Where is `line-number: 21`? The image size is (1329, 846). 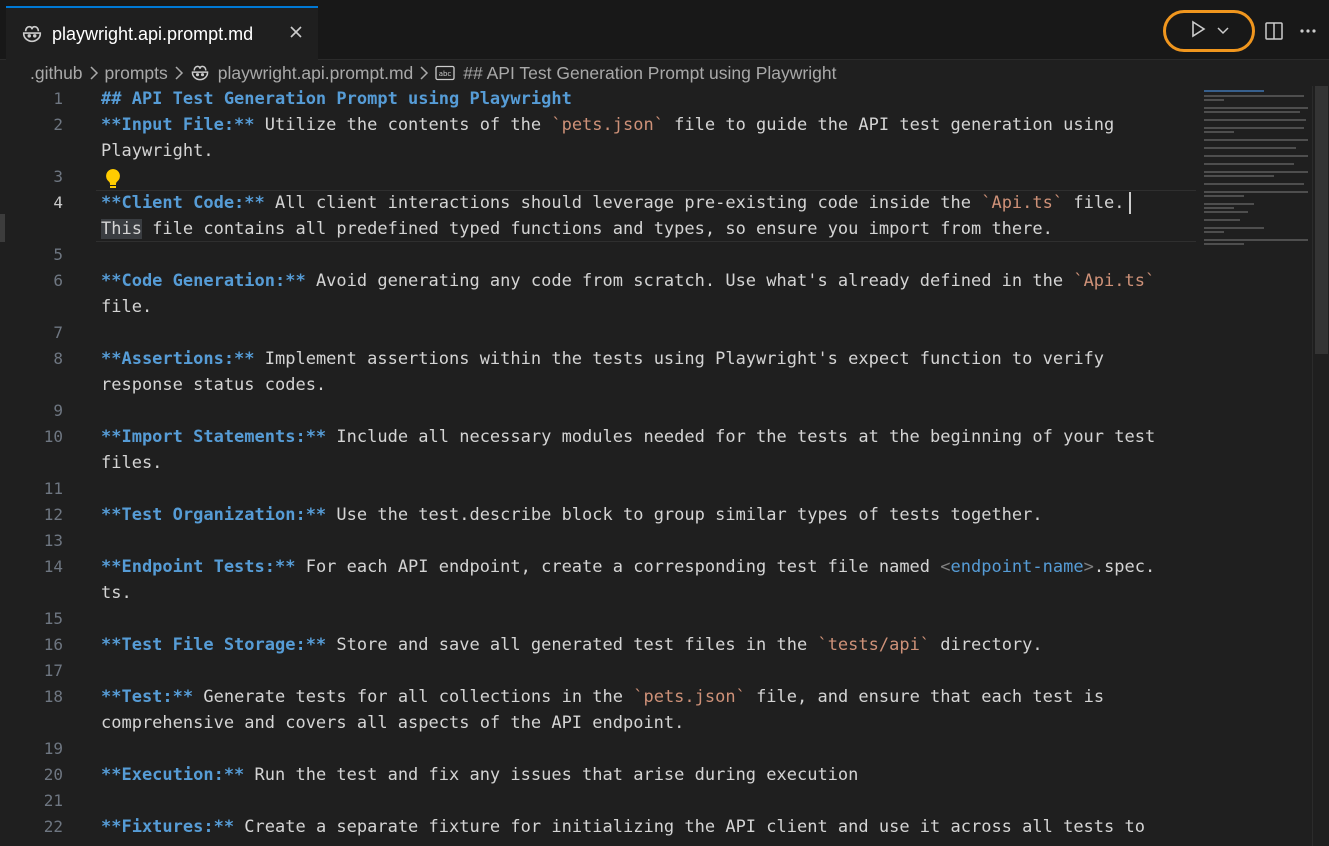 line-number: 21 is located at coordinates (53, 800).